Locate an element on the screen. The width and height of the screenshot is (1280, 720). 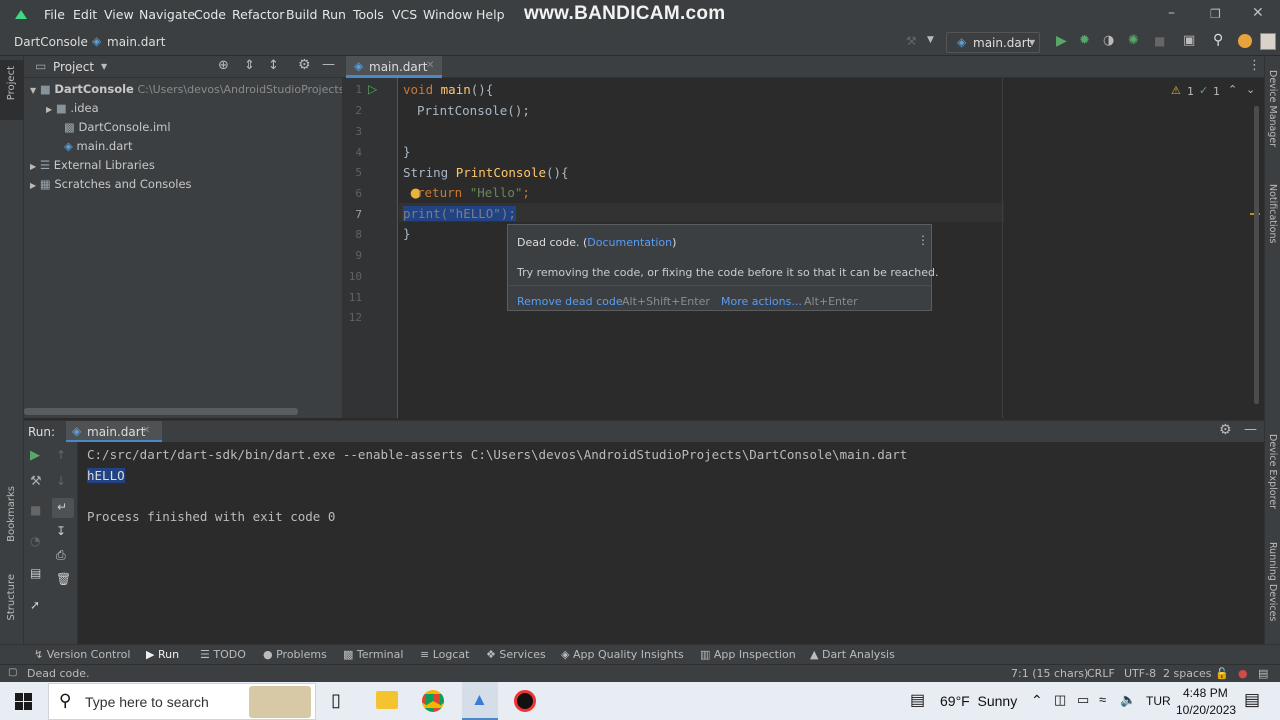
tab-main-dart: ◈ main.dart ✕ is located at coordinates (394, 67).